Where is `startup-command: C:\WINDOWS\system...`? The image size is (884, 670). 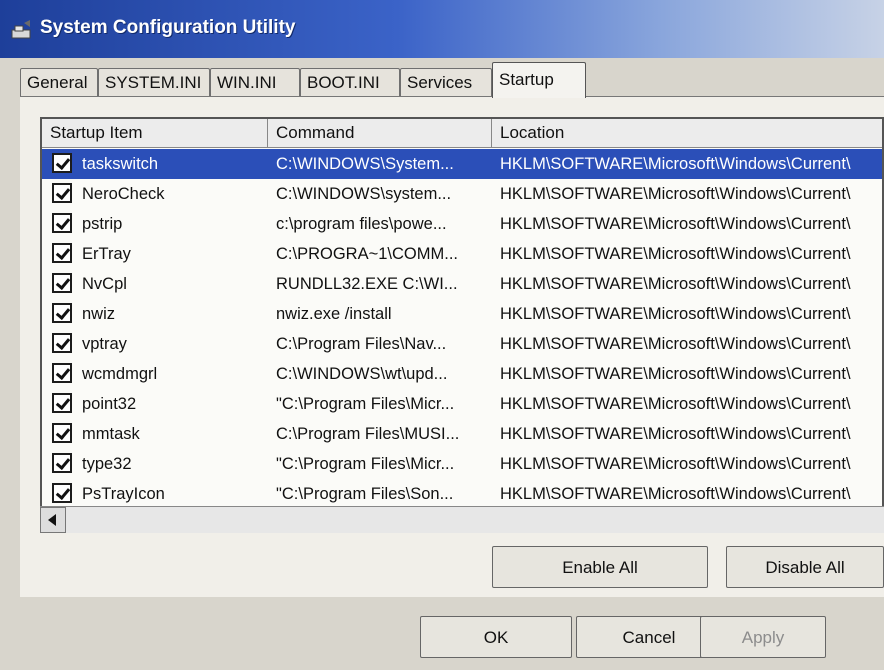
startup-command: C:\WINDOWS\system... is located at coordinates (364, 194).